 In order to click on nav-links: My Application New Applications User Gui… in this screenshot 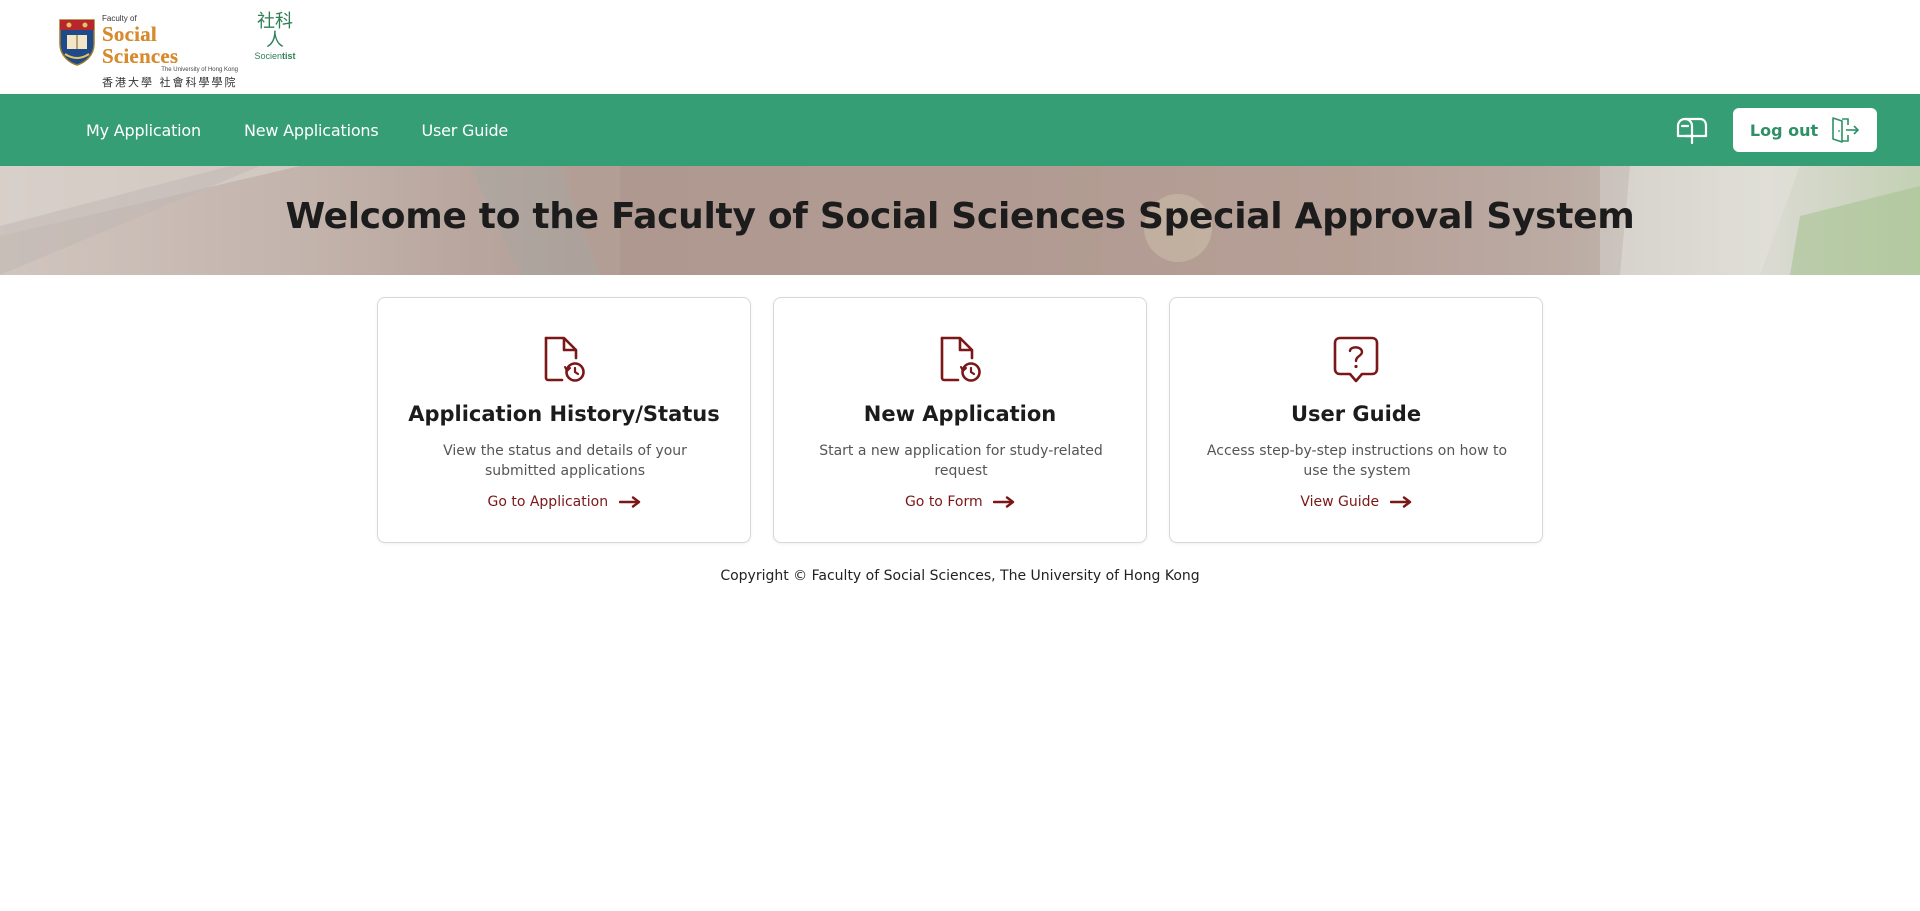, I will do `click(318, 130)`.